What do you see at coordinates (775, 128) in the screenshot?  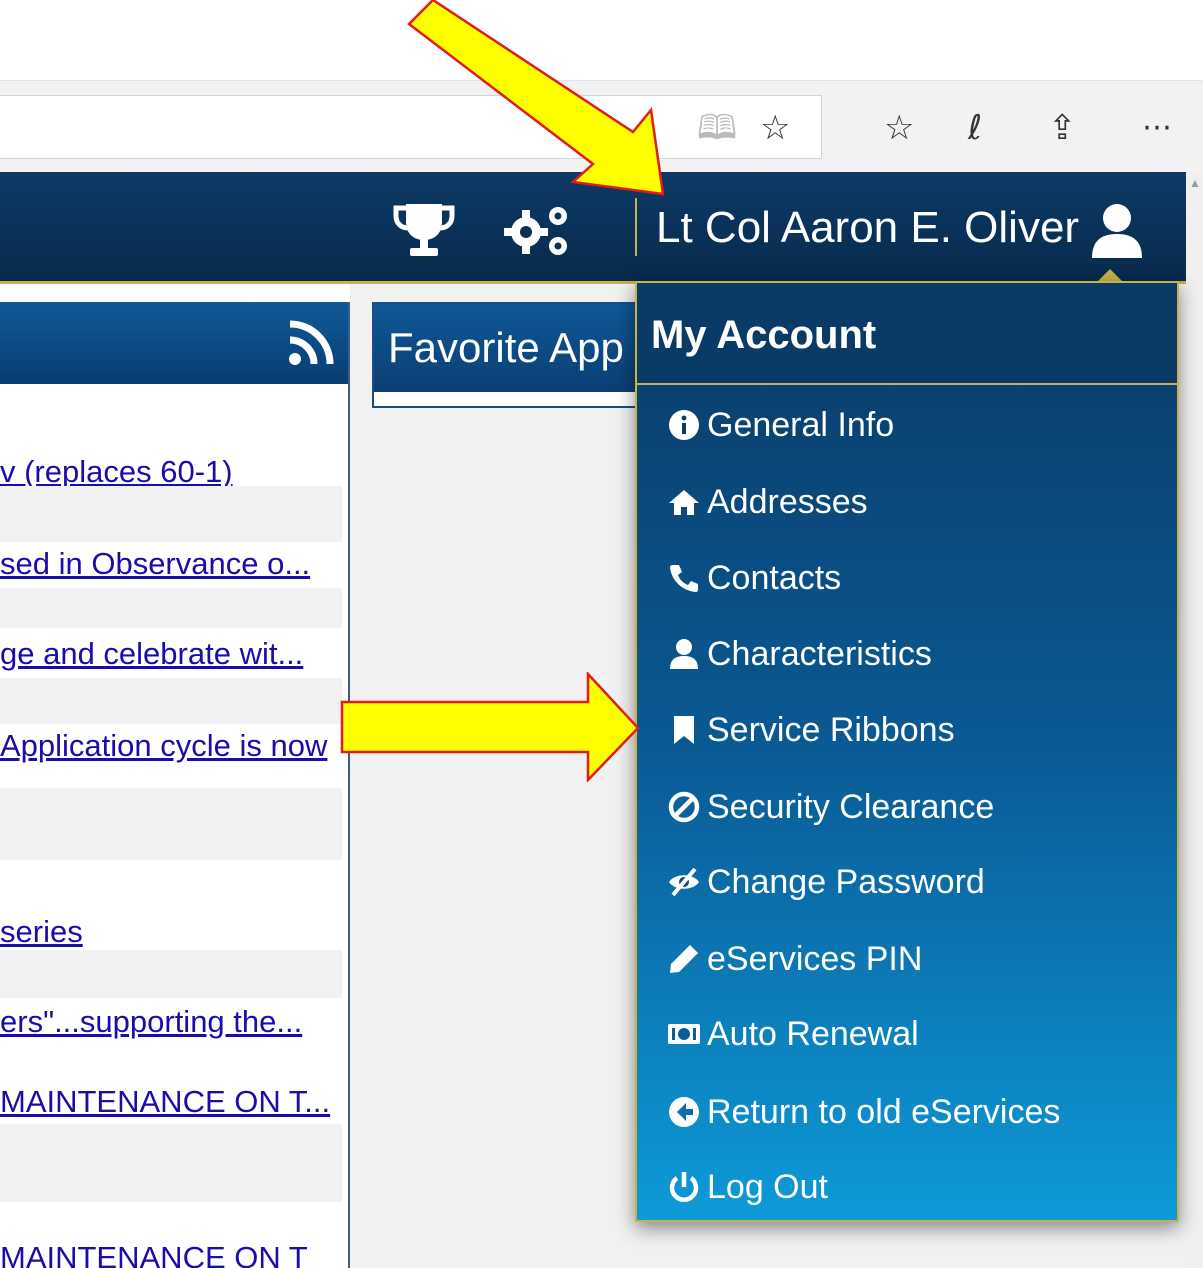 I see `star-icon: ☆` at bounding box center [775, 128].